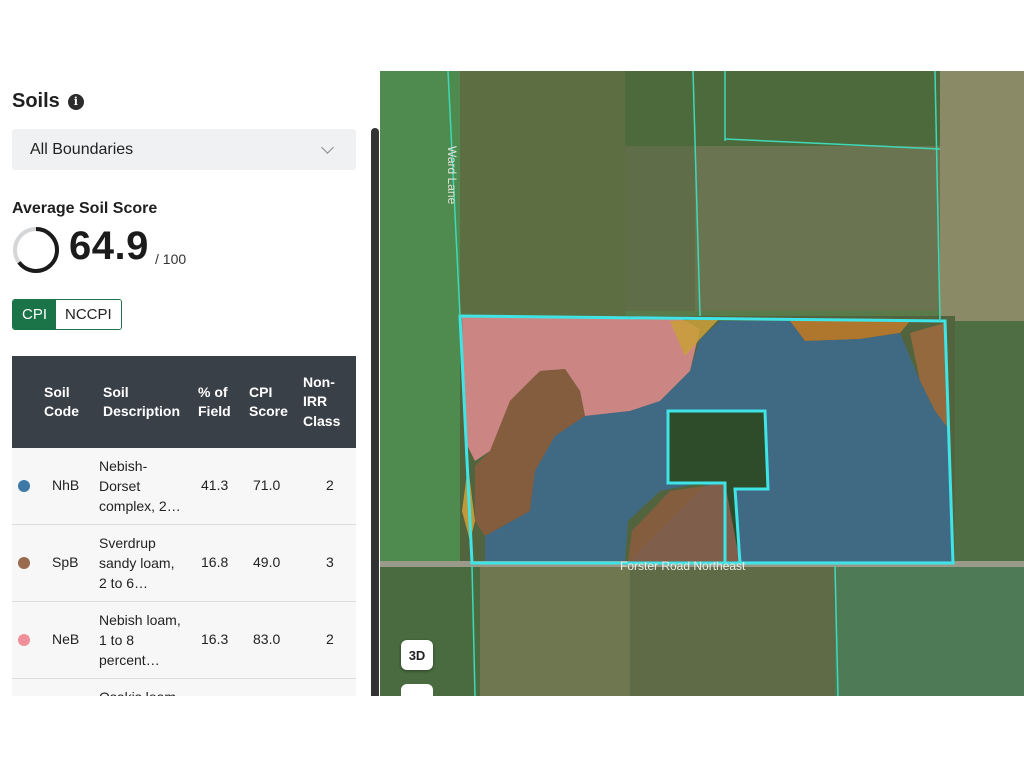 The width and height of the screenshot is (1024, 768). Describe the element at coordinates (330, 562) in the screenshot. I see `non-irr-class: 3` at that location.